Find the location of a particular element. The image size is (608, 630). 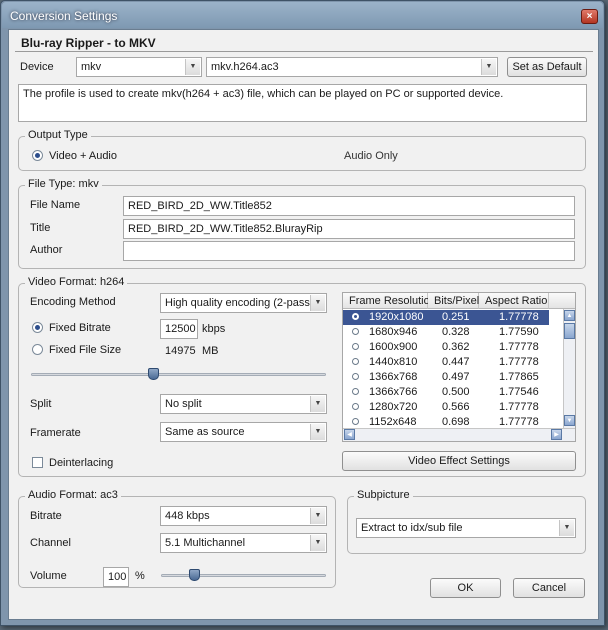

deinterlacing-label: Deinterlacing is located at coordinates (81, 463).